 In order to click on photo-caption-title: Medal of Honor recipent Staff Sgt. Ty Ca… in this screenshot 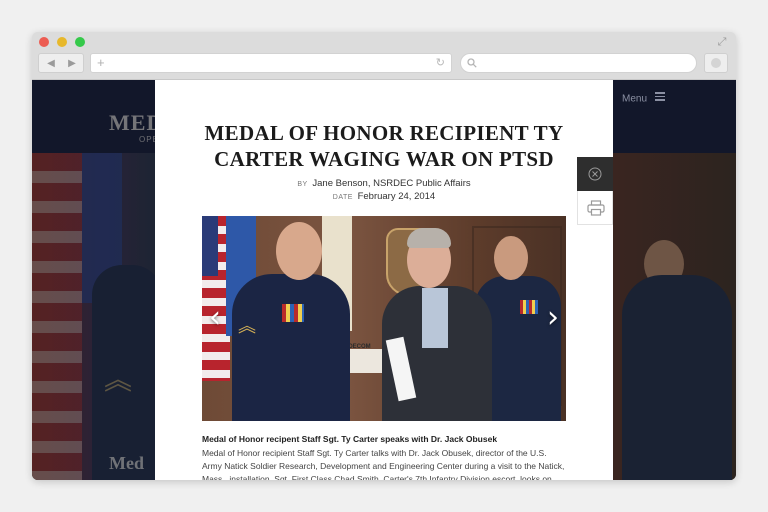, I will do `click(350, 439)`.